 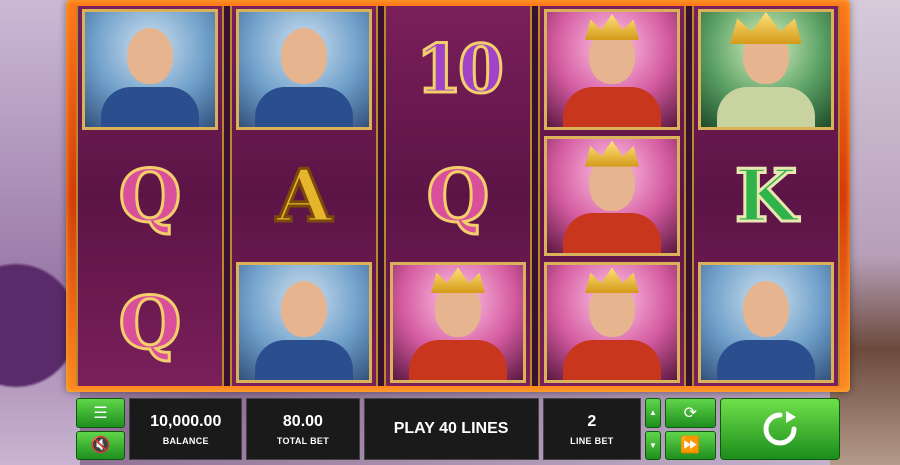 I want to click on sound-button: 🔇, so click(x=101, y=445).